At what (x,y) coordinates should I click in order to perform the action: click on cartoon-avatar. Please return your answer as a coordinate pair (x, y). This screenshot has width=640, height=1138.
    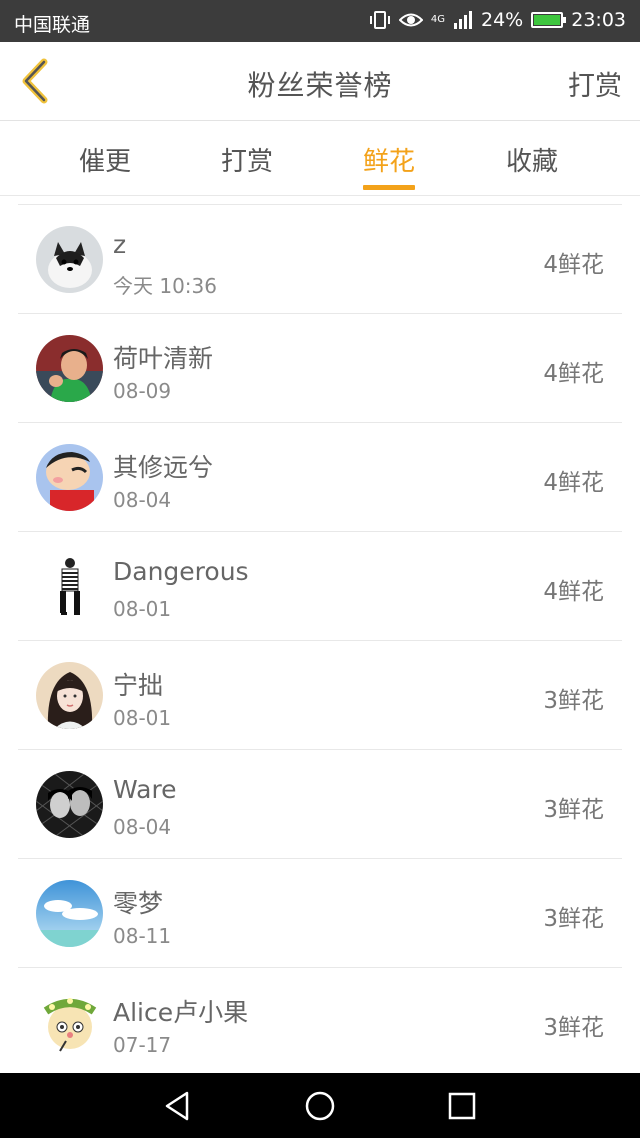
    Looking at the image, I should click on (69, 477).